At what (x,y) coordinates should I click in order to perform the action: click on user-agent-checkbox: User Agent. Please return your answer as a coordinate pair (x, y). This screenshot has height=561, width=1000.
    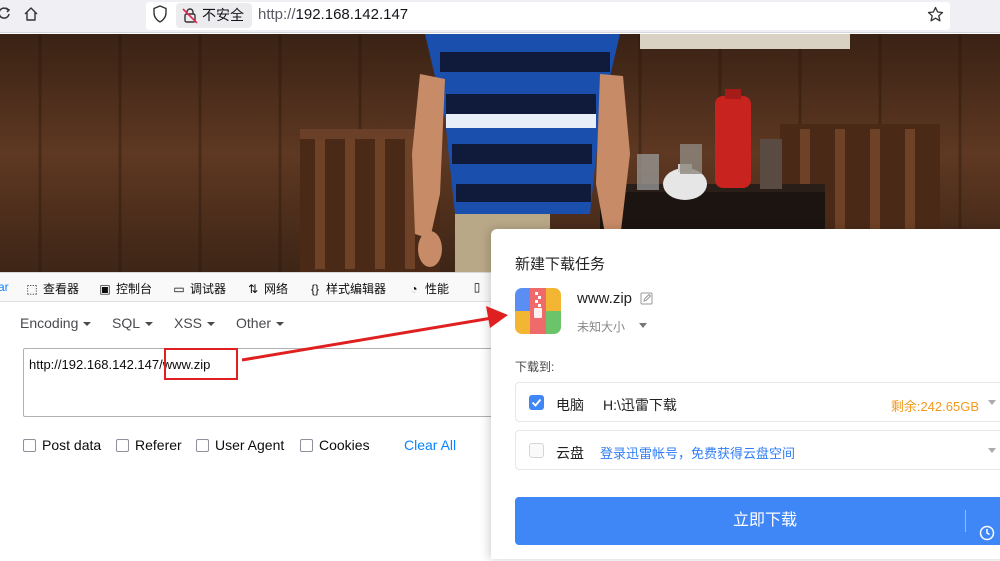
    Looking at the image, I should click on (240, 445).